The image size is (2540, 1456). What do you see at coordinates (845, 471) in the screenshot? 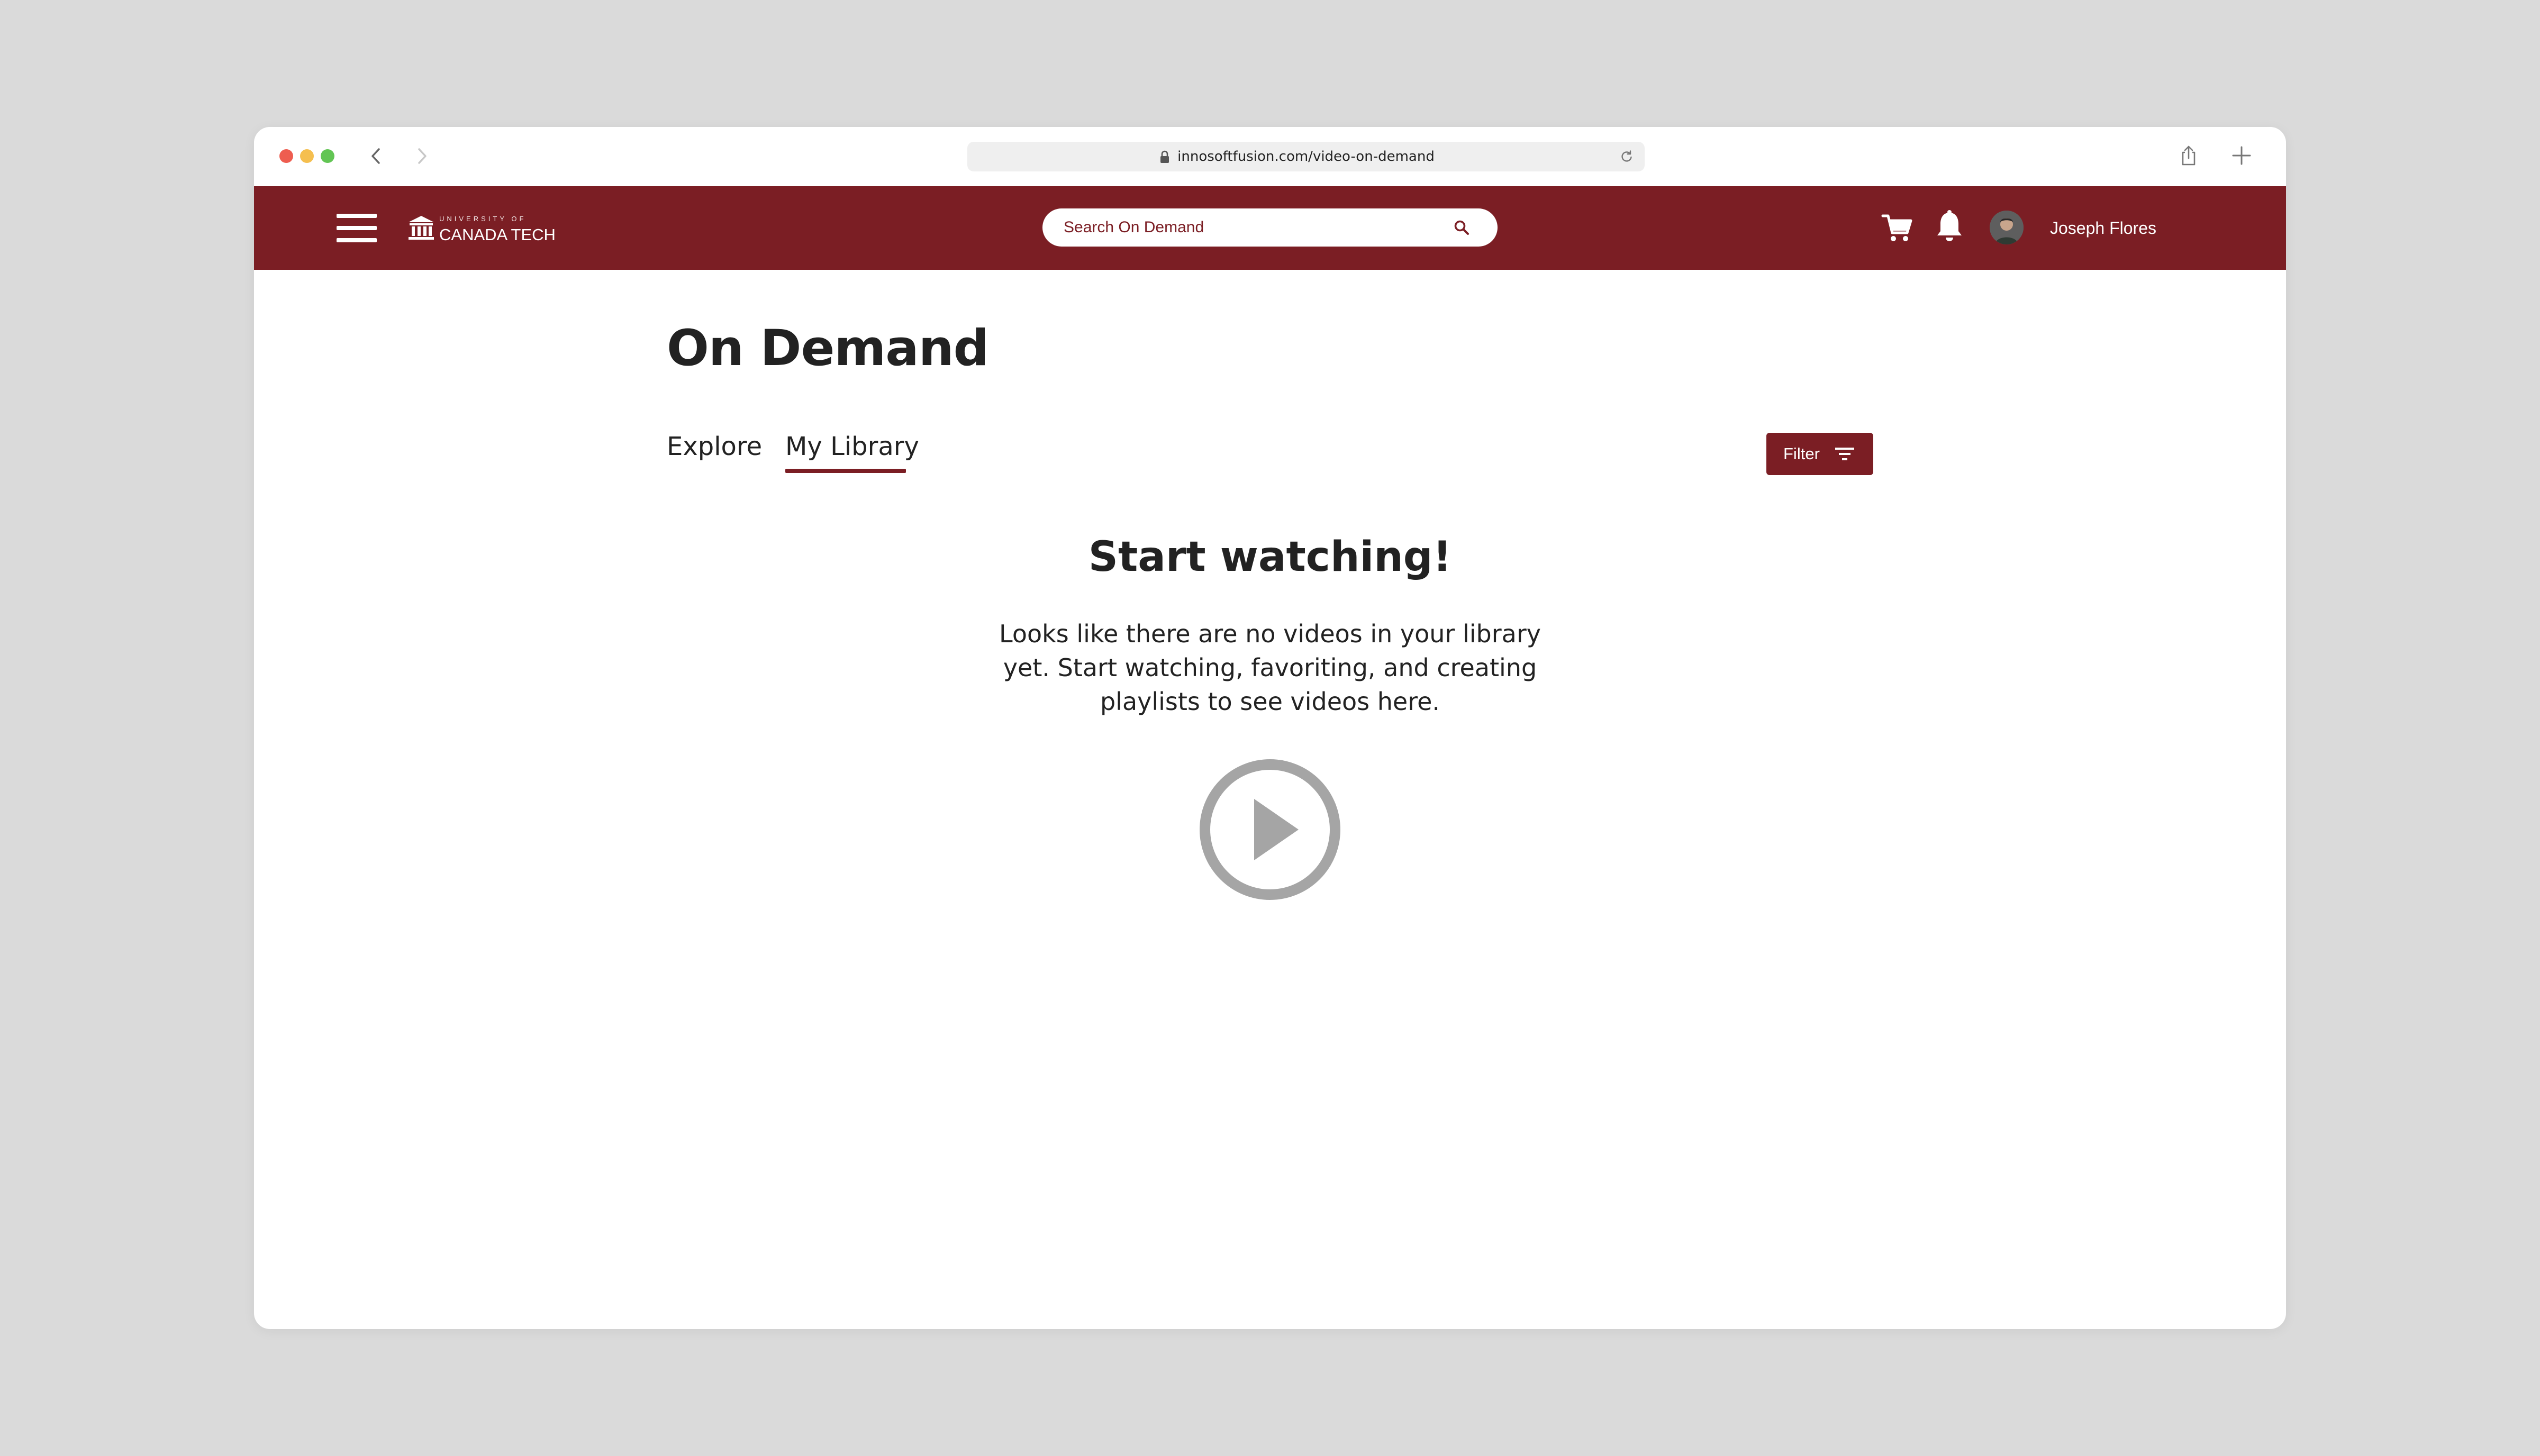
I see `active-tab-indicator` at bounding box center [845, 471].